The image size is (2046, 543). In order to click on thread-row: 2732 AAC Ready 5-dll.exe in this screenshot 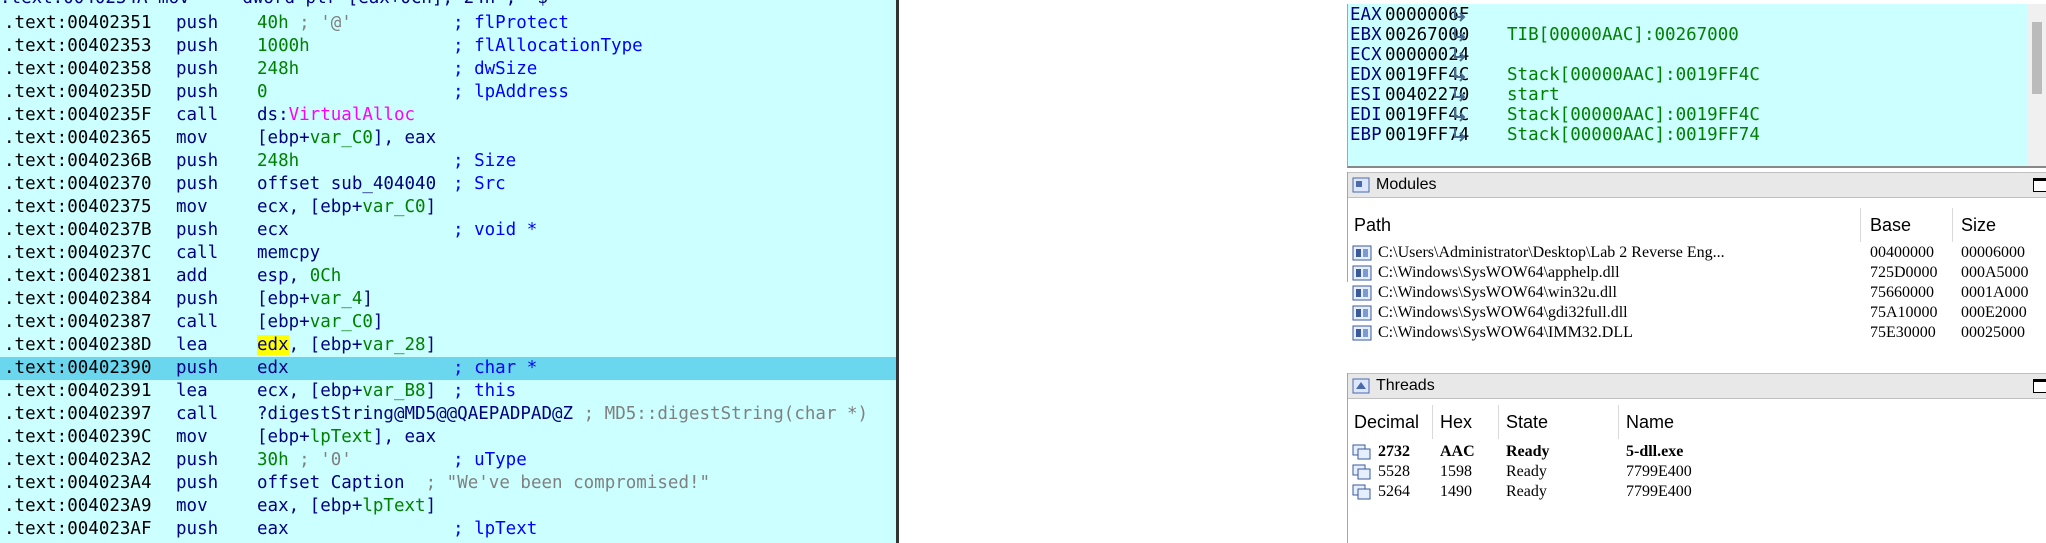, I will do `click(1697, 452)`.